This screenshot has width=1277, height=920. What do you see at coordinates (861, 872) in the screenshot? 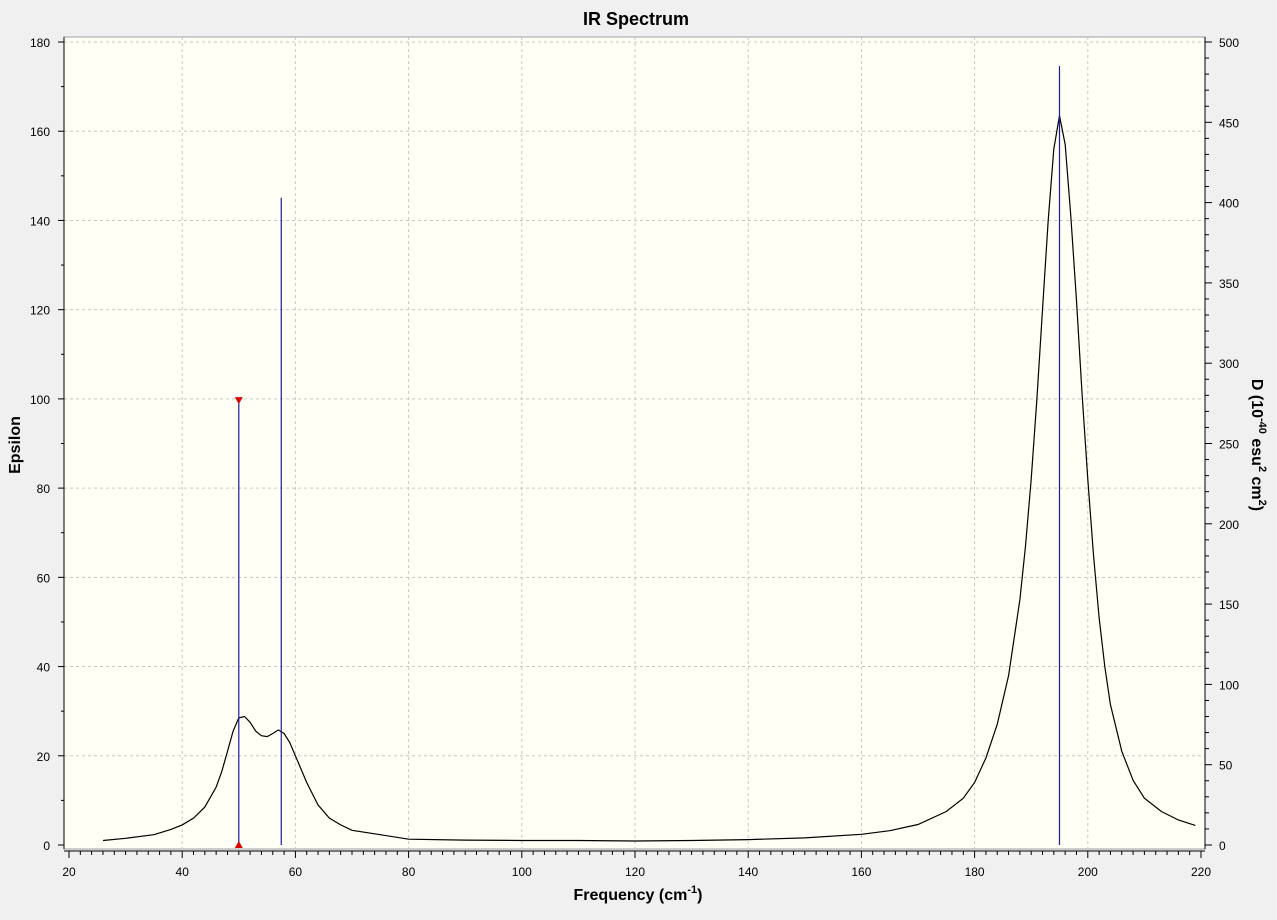
I see `x-tick-label: 160` at bounding box center [861, 872].